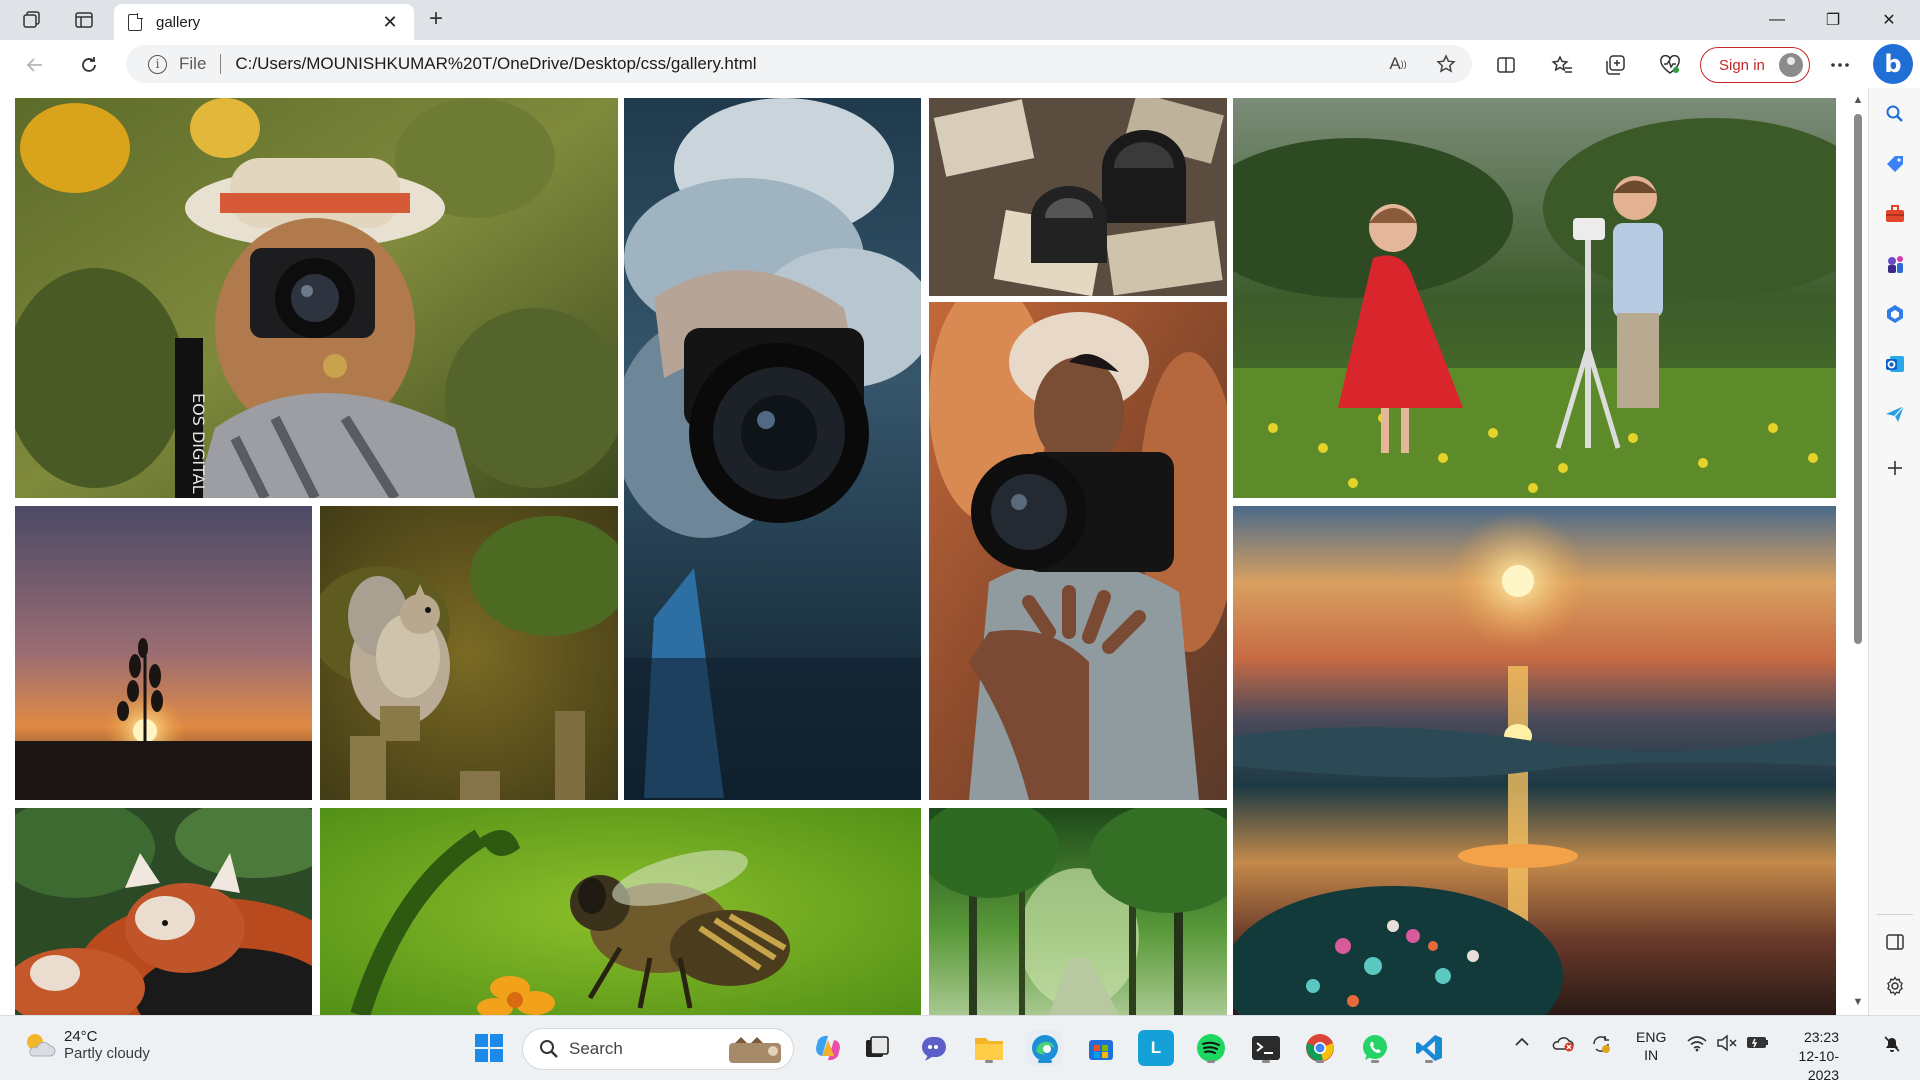 Image resolution: width=1920 pixels, height=1080 pixels. Describe the element at coordinates (1670, 65) in the screenshot. I see `browser-essentials-icon` at that location.